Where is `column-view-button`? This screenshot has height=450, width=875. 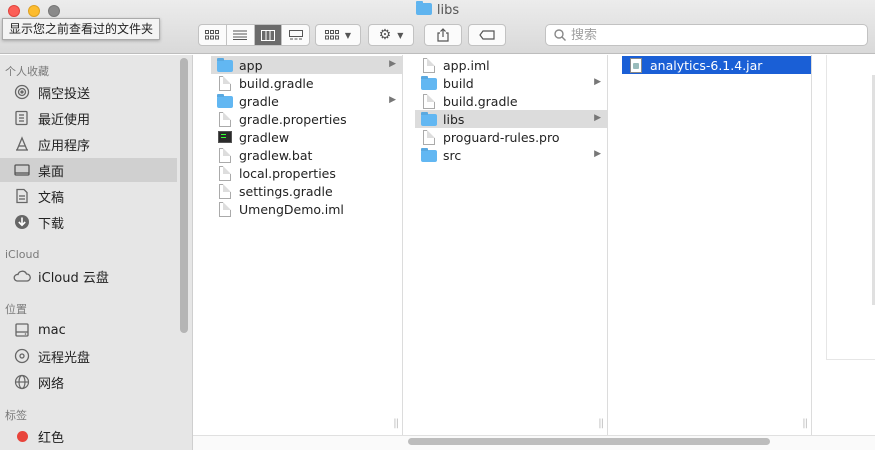 column-view-button is located at coordinates (268, 35).